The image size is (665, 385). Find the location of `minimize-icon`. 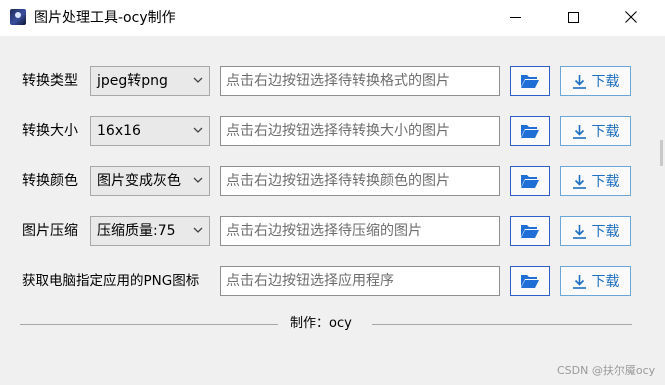

minimize-icon is located at coordinates (515, 17).